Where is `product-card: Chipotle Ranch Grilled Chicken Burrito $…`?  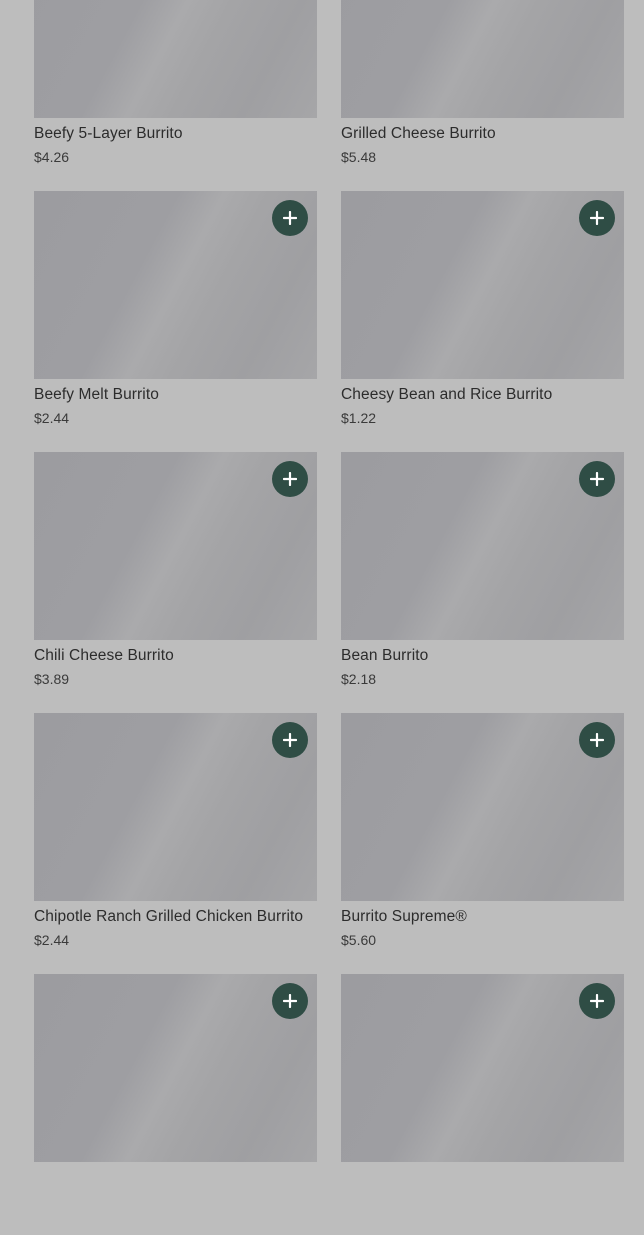
product-card: Chipotle Ranch Grilled Chicken Burrito $… is located at coordinates (175, 843).